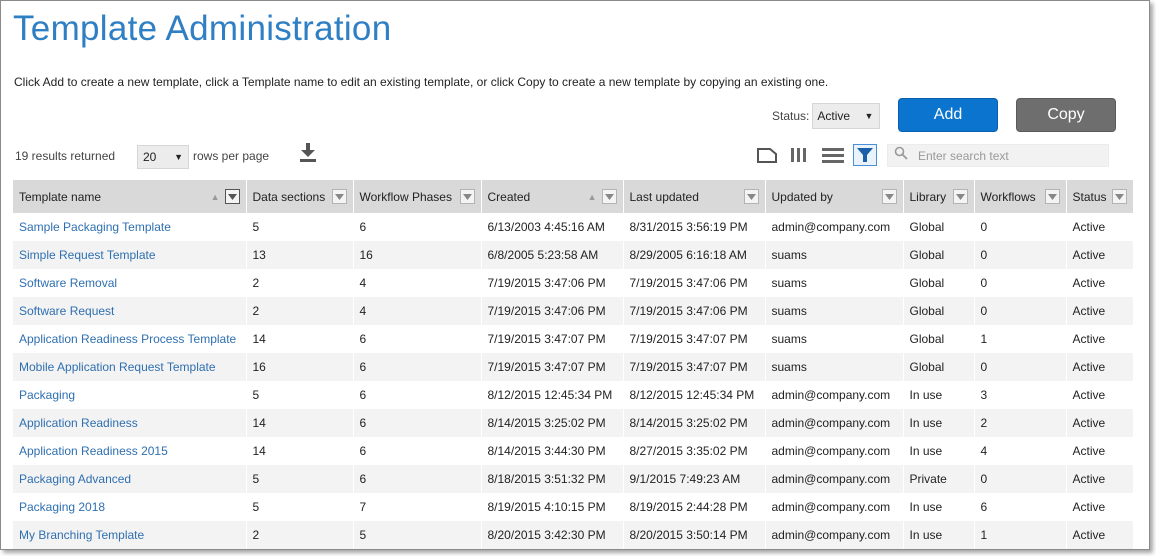 Image resolution: width=1156 pixels, height=556 pixels. Describe the element at coordinates (552, 395) in the screenshot. I see `cell-created: 8/12/2015 12:45:34 PM` at that location.